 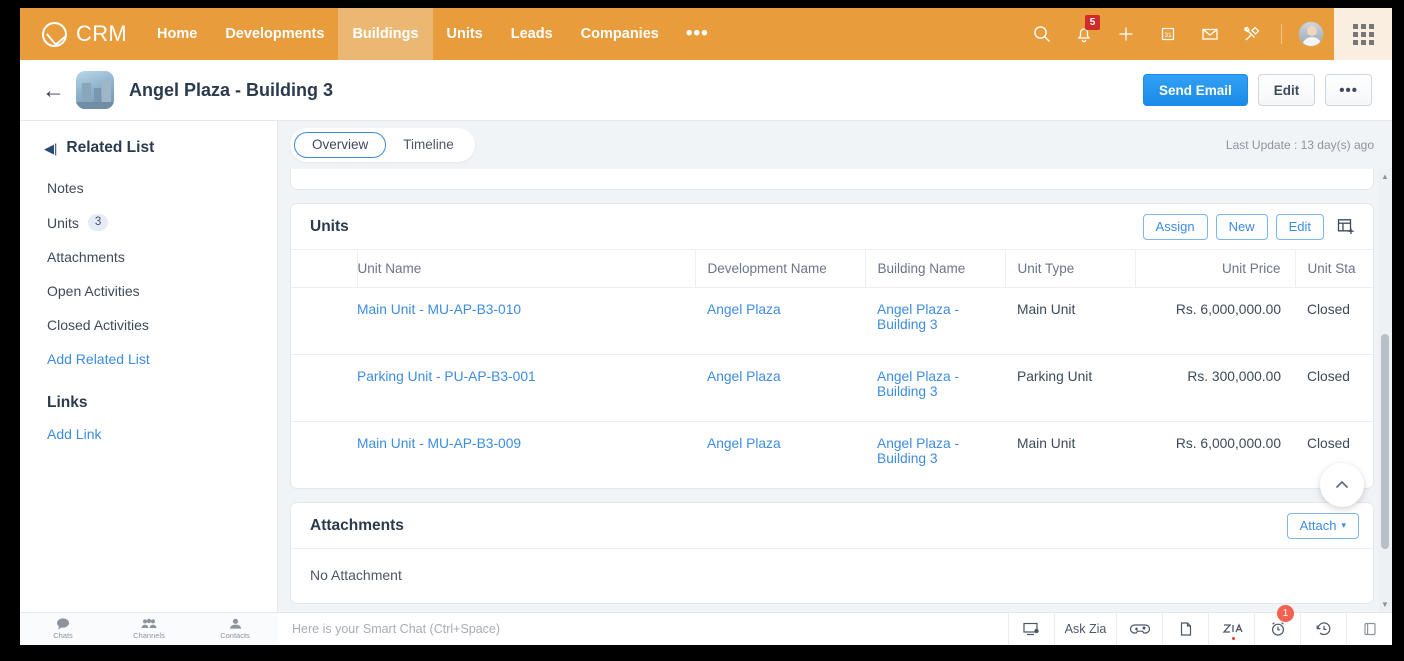 I want to click on sidebar-header: ◀| Related List, so click(x=148, y=148).